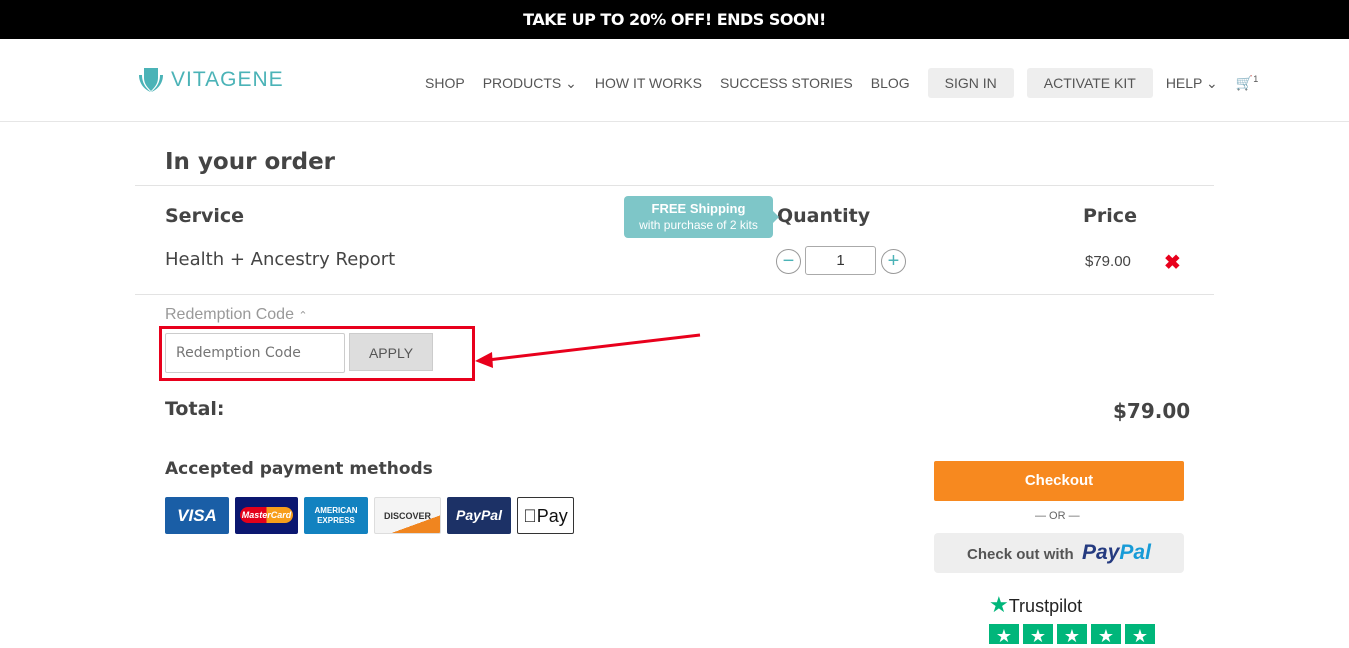 The height and width of the screenshot is (648, 1349). Describe the element at coordinates (336, 515) in the screenshot. I see `amex-icon: AMERICAN EXPRESS` at that location.